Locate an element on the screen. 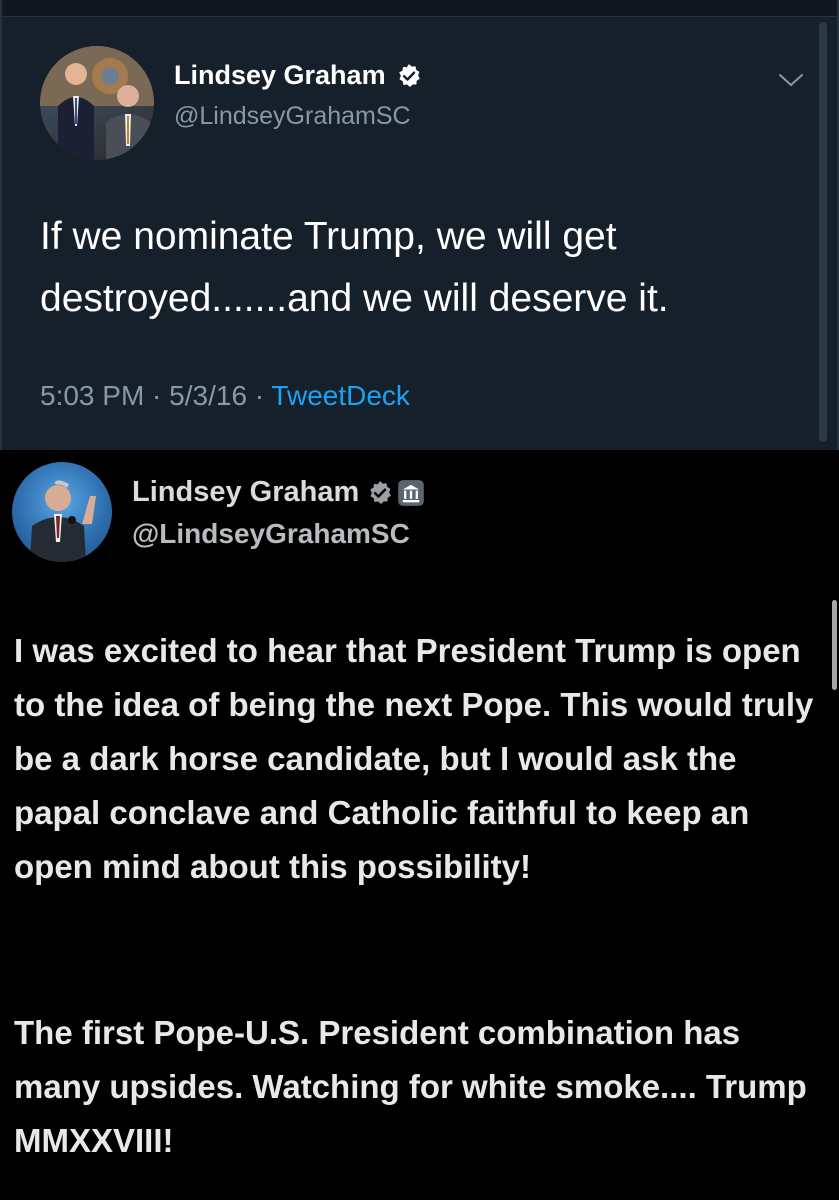 Image resolution: width=839 pixels, height=1200 pixels. chevron-down-icon is located at coordinates (791, 80).